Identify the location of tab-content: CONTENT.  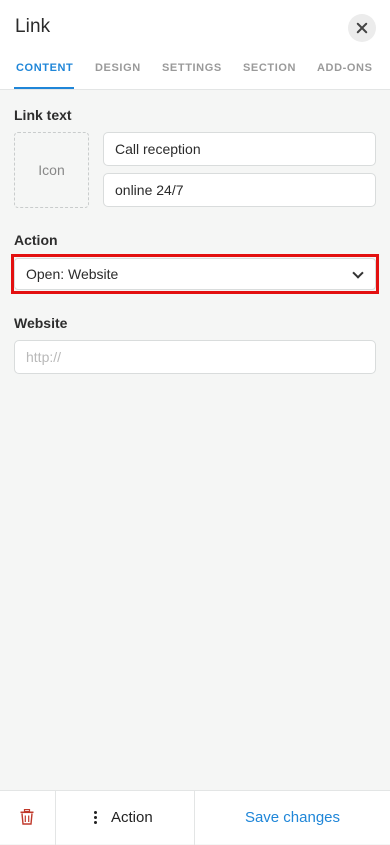
(44, 68).